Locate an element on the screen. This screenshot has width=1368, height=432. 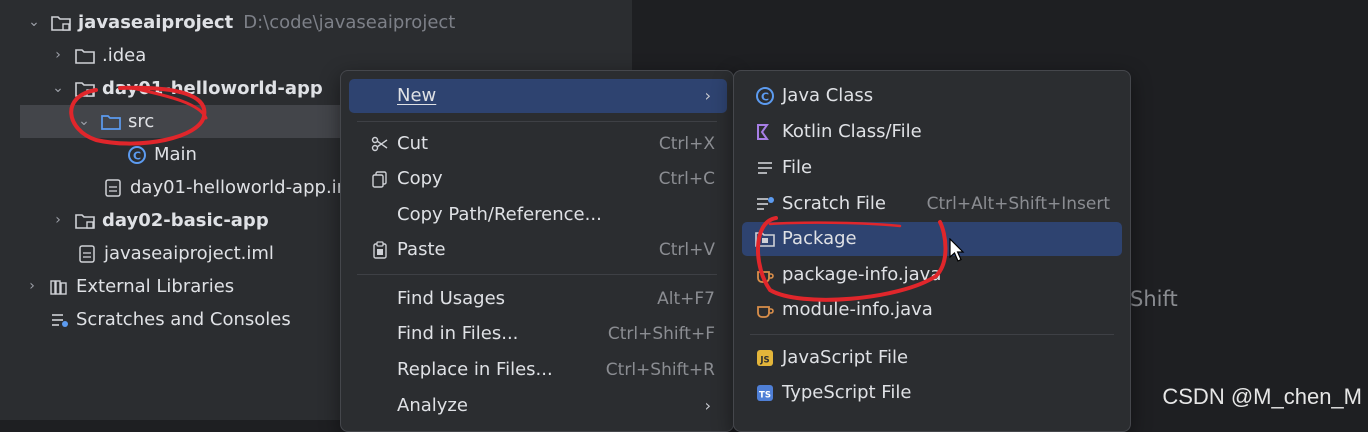
menu-item-label: File is located at coordinates (797, 167).